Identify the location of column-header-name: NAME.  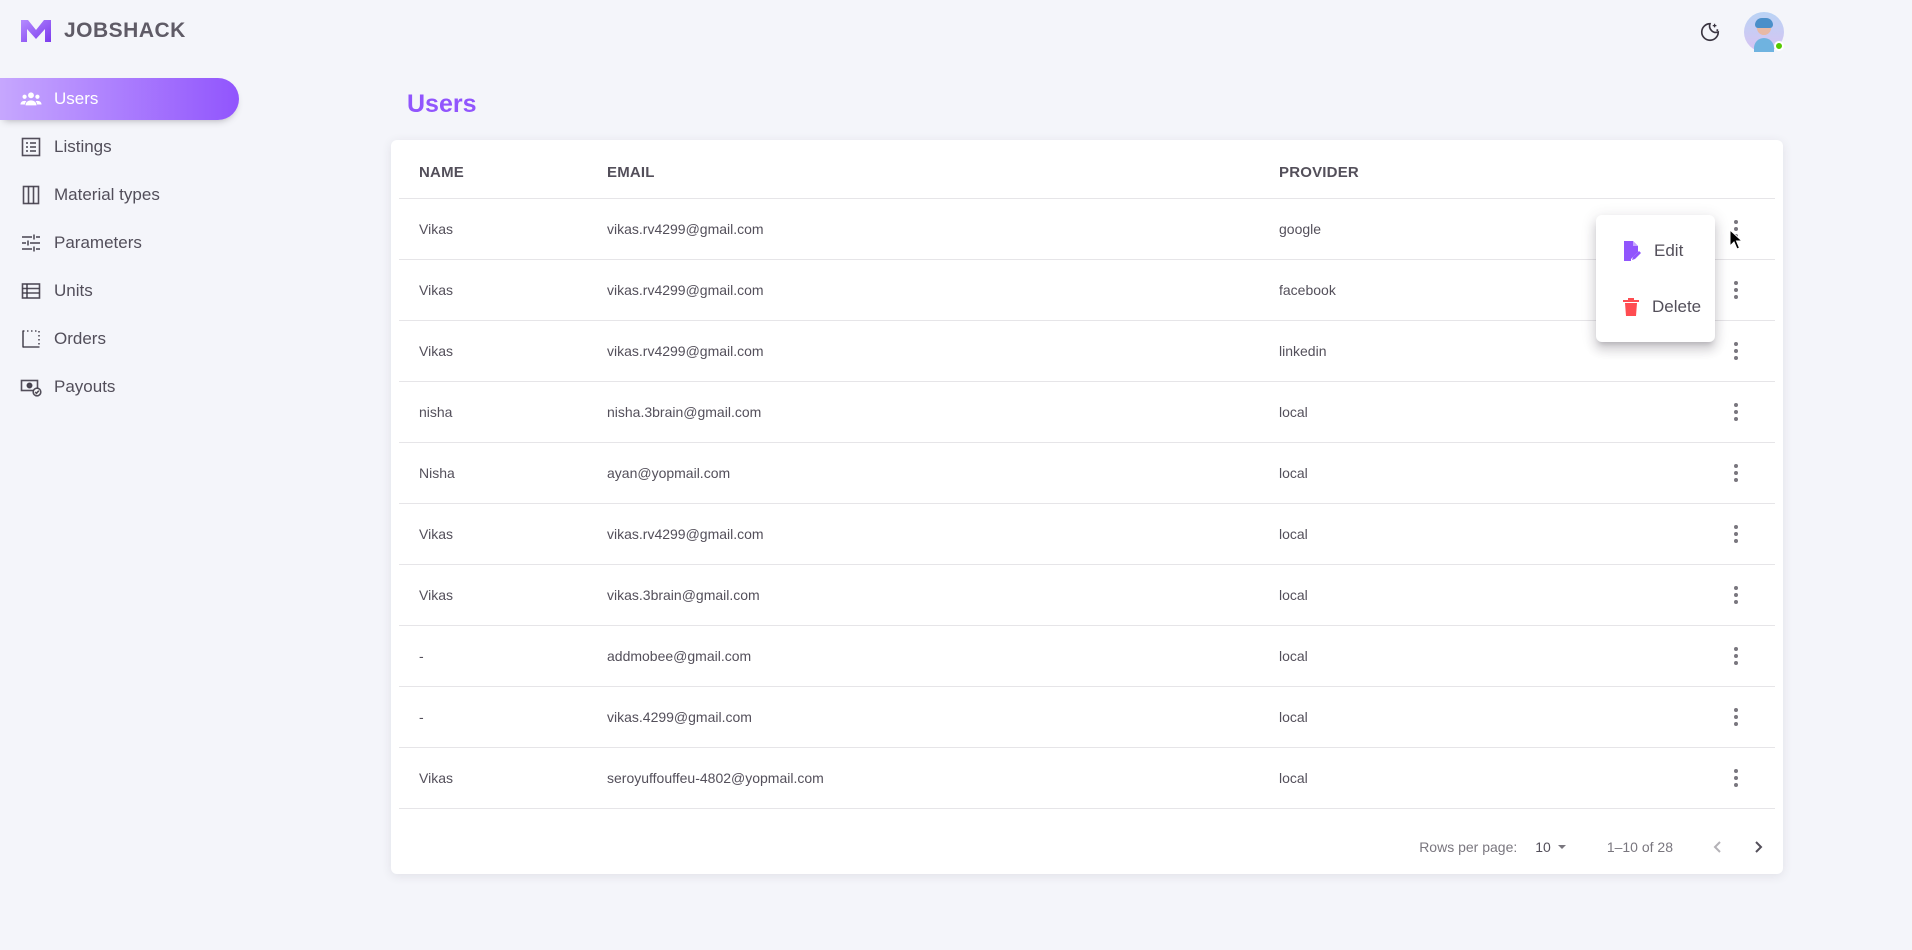
(503, 173).